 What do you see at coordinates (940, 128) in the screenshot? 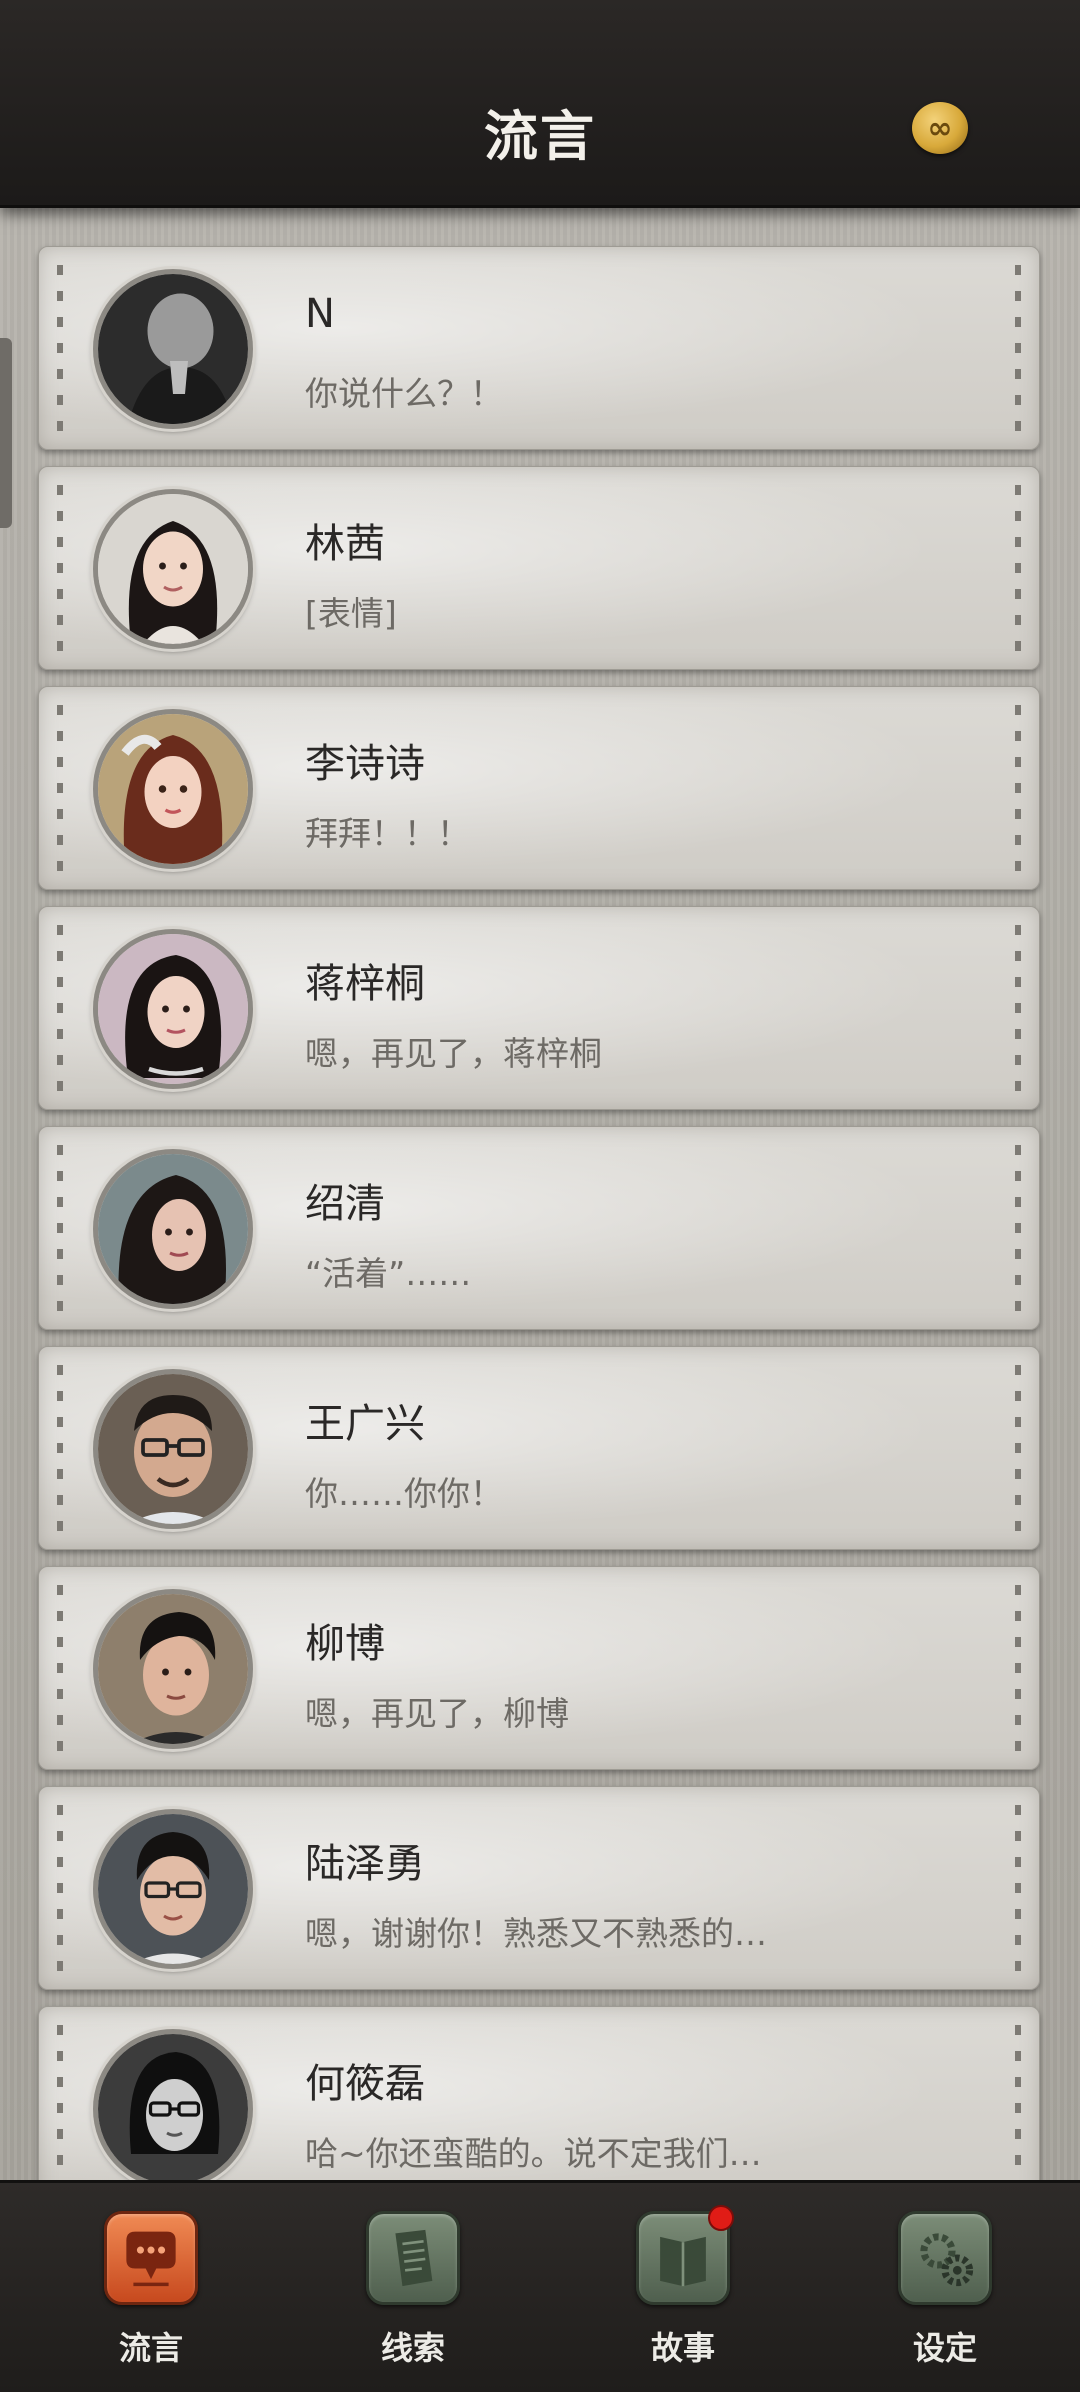
I see `infinity-coin-icon: ∞` at bounding box center [940, 128].